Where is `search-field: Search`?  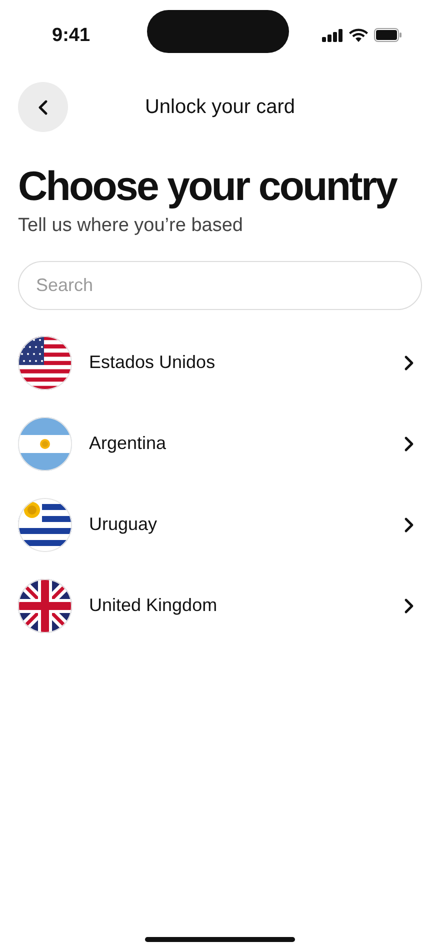
search-field: Search is located at coordinates (220, 285).